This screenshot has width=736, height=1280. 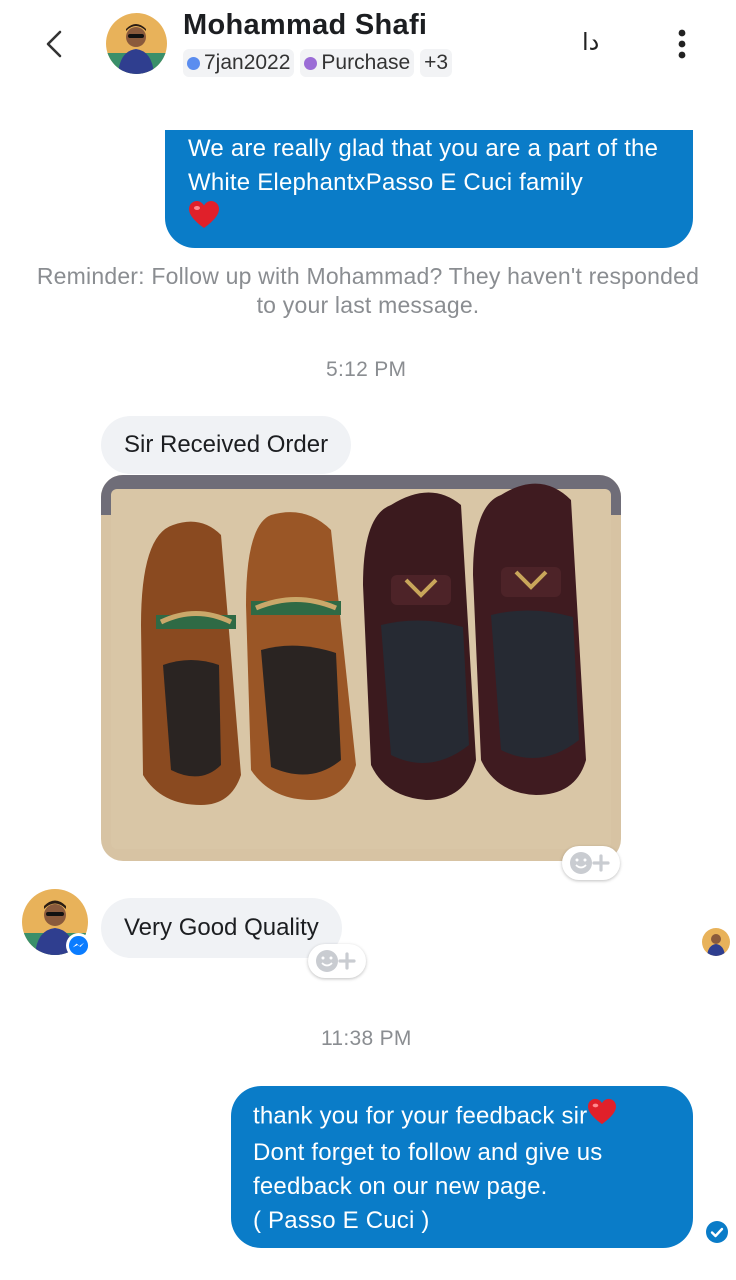 I want to click on chevron-left-icon, so click(x=54, y=44).